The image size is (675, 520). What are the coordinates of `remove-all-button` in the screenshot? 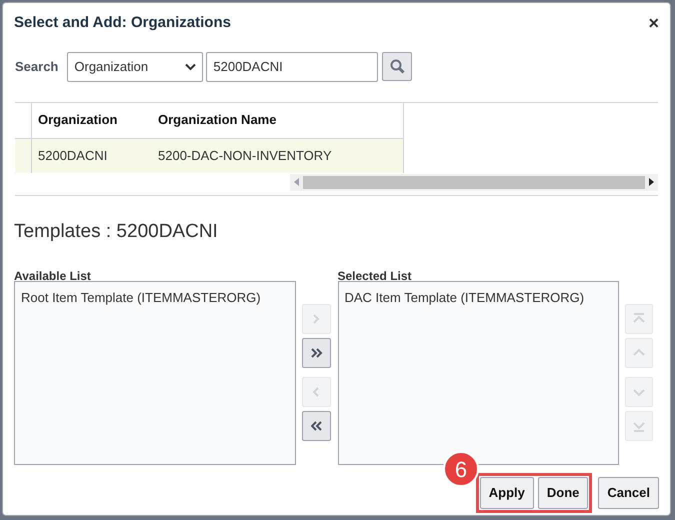 It's located at (317, 426).